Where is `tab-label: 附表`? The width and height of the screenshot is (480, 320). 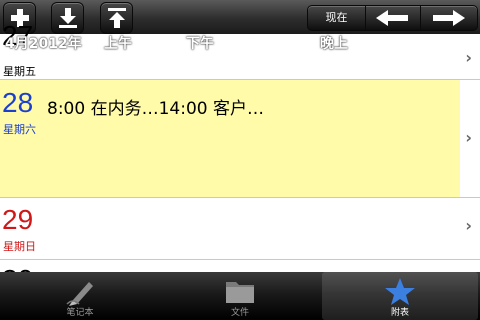
tab-label: 附表 is located at coordinates (399, 313).